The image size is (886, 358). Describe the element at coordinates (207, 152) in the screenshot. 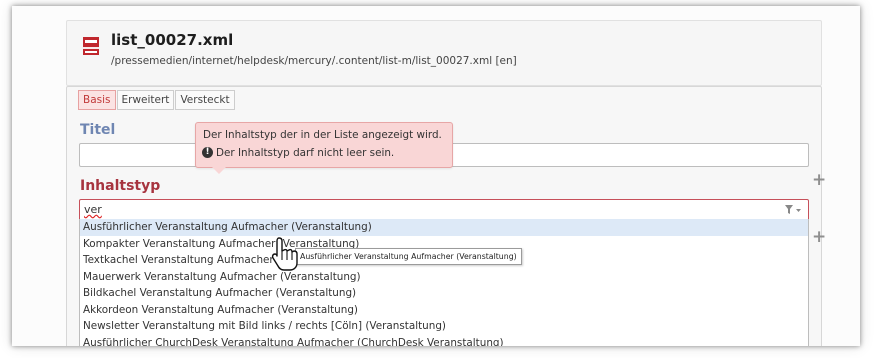

I see `error-icon: !` at that location.